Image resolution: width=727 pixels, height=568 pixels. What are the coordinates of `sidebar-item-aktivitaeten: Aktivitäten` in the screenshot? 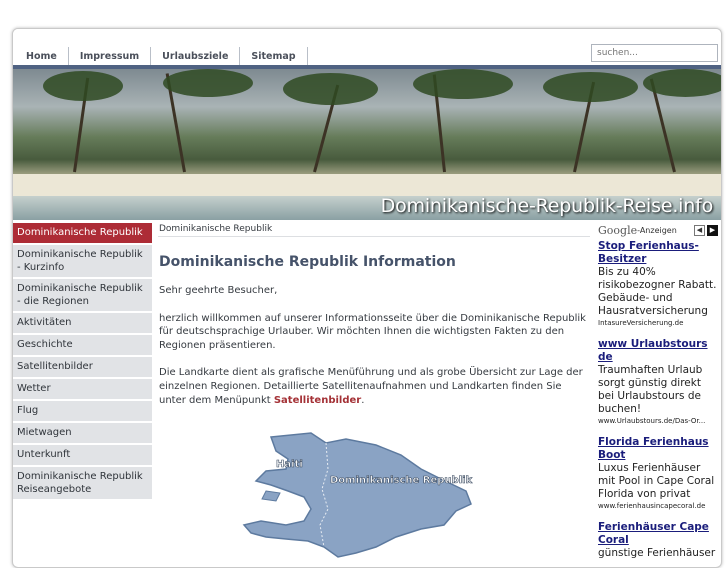 It's located at (82, 323).